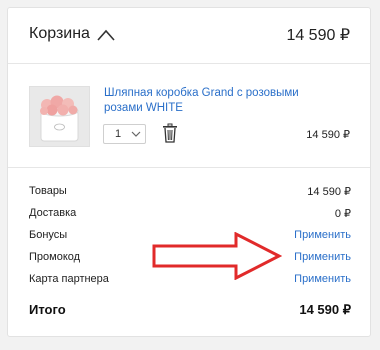 The width and height of the screenshot is (380, 350). What do you see at coordinates (322, 235) in the screenshot?
I see `apply-bonuses-link: Применить` at bounding box center [322, 235].